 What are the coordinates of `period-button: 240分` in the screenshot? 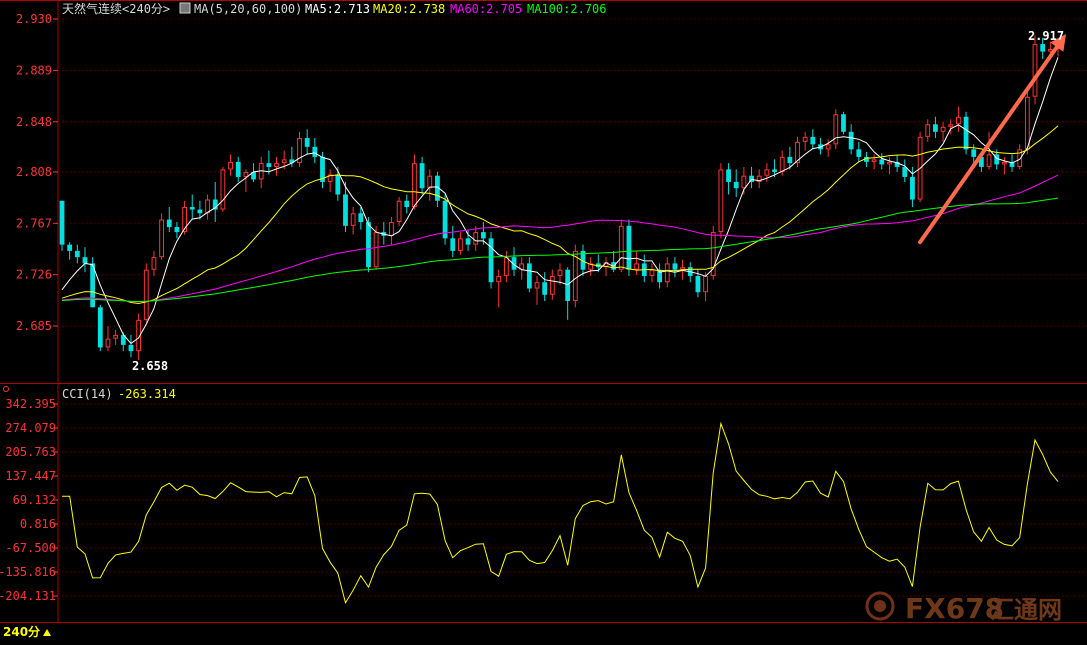 It's located at (29, 631).